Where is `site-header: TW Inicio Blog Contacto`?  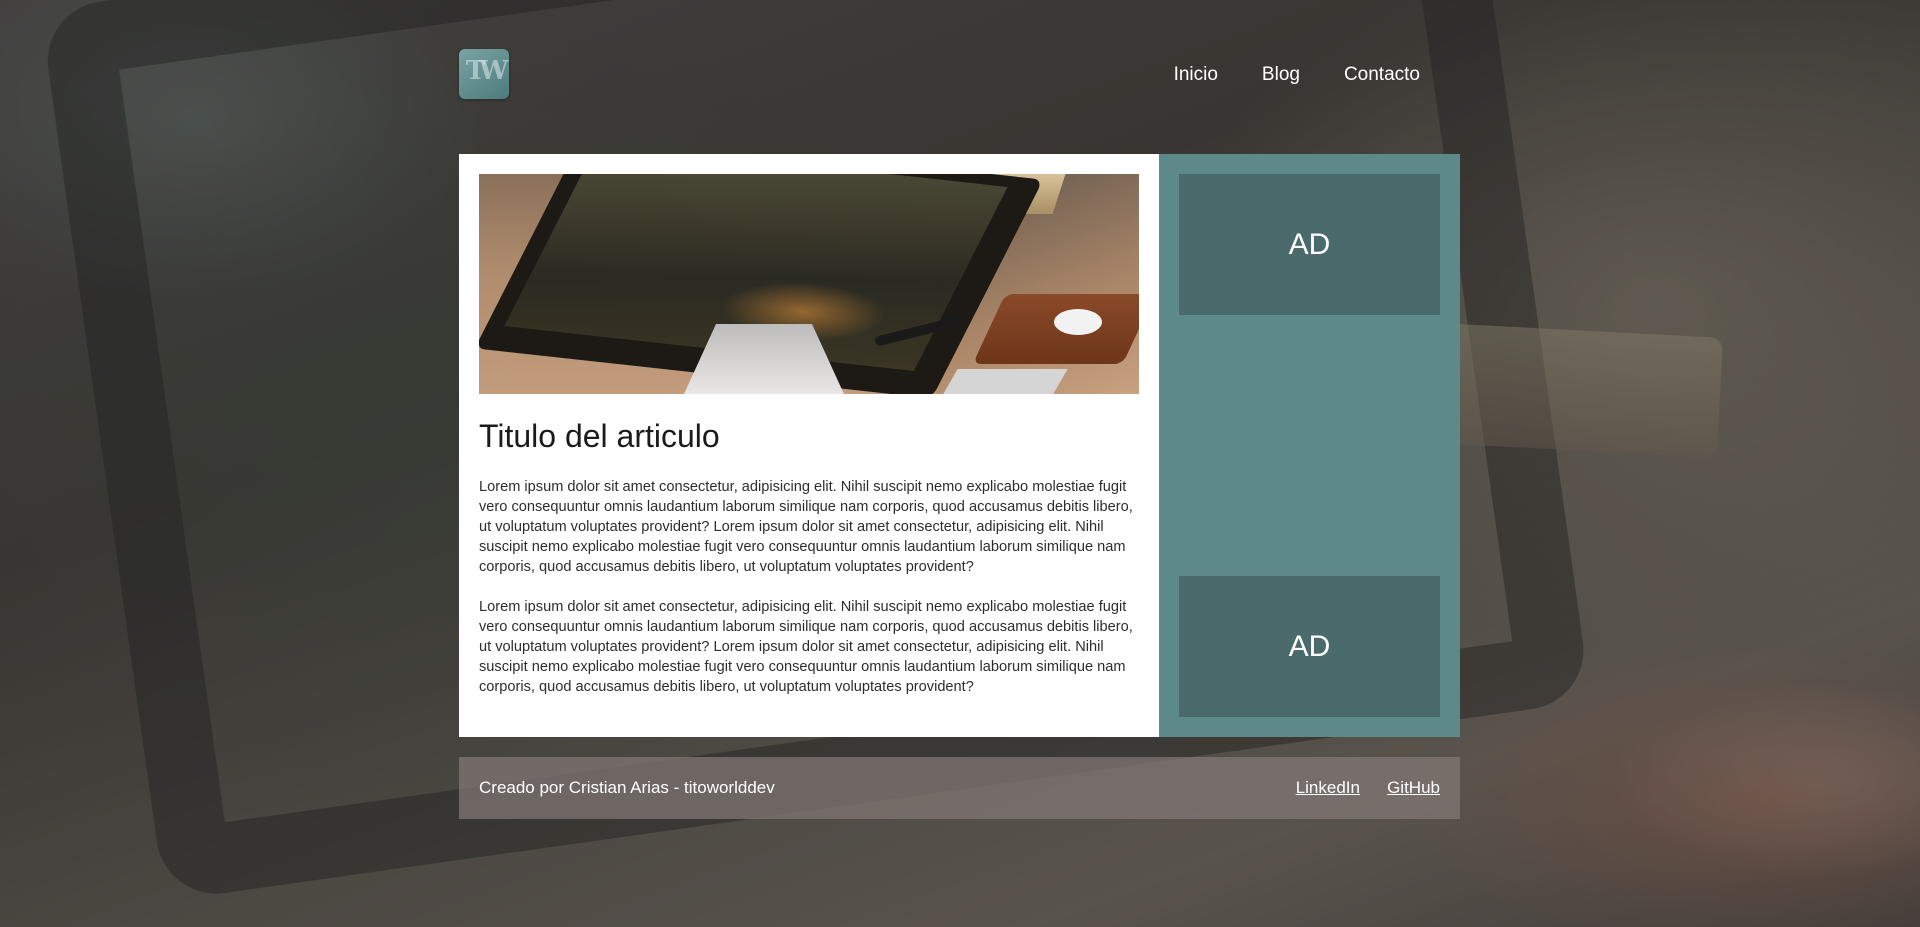
site-header: TW Inicio Blog Contacto is located at coordinates (959, 77).